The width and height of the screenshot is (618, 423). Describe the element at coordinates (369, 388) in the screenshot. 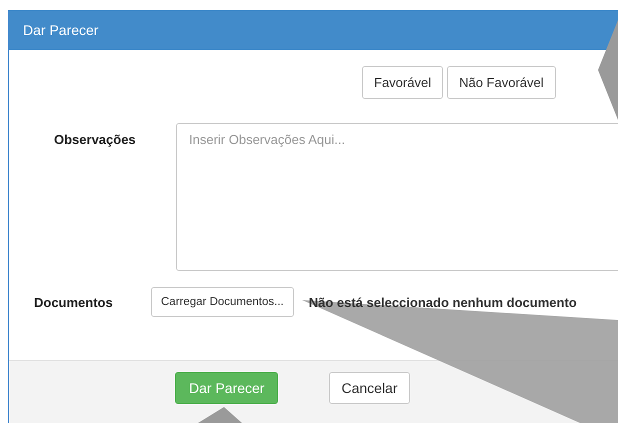

I see `cancel-button: Cancelar` at that location.